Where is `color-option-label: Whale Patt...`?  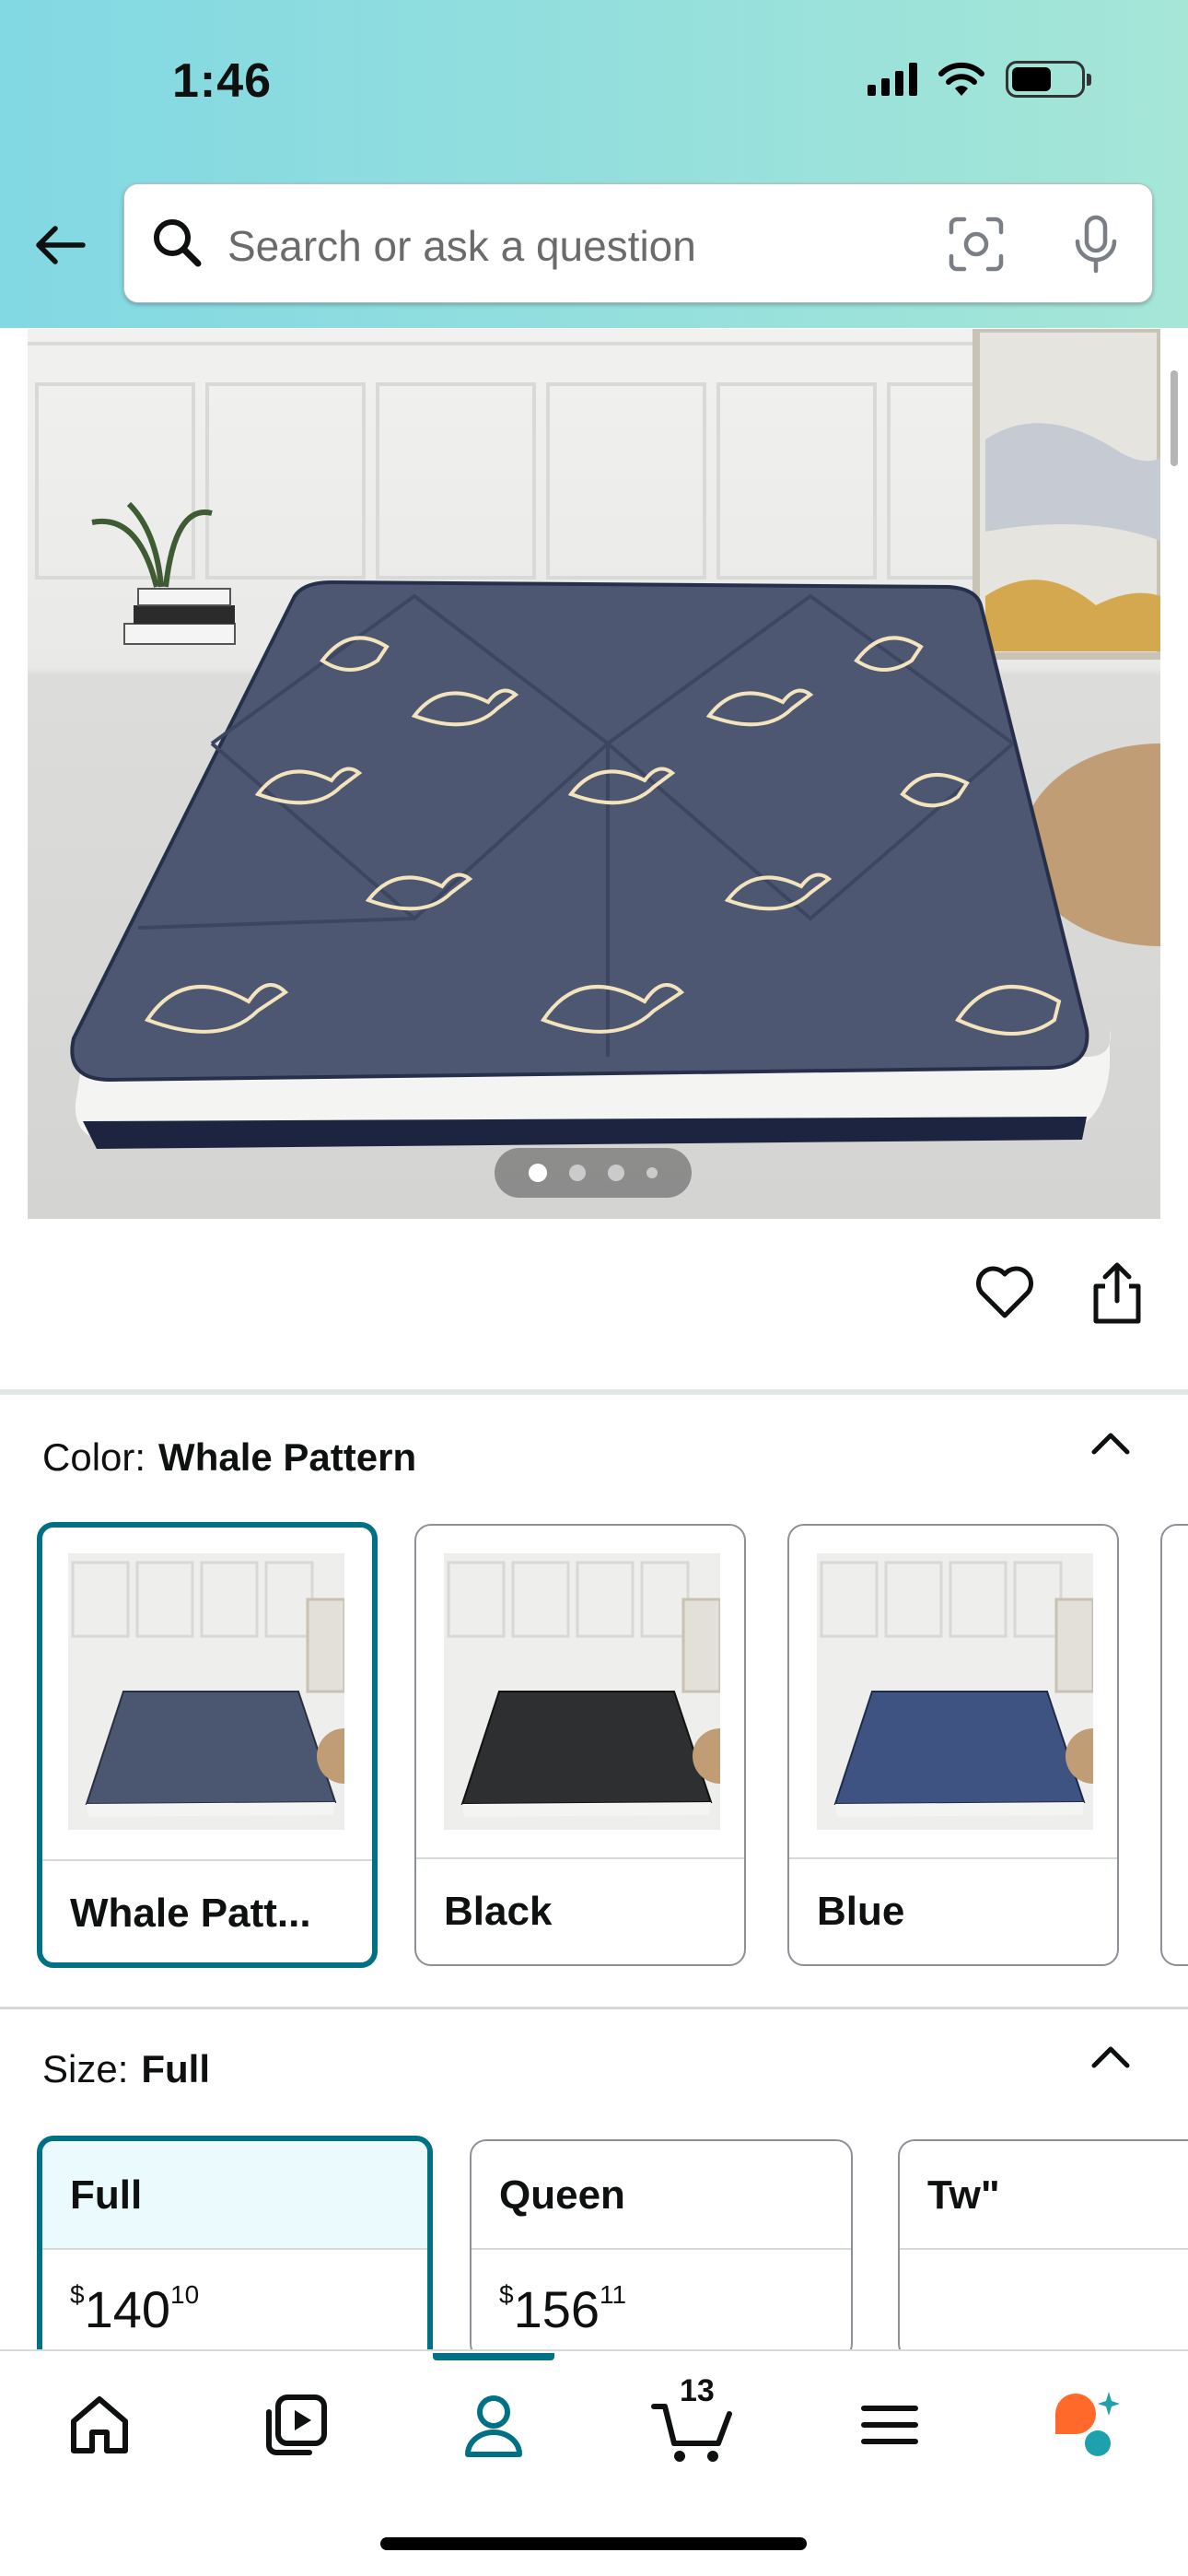
color-option-label: Whale Patt... is located at coordinates (190, 1913).